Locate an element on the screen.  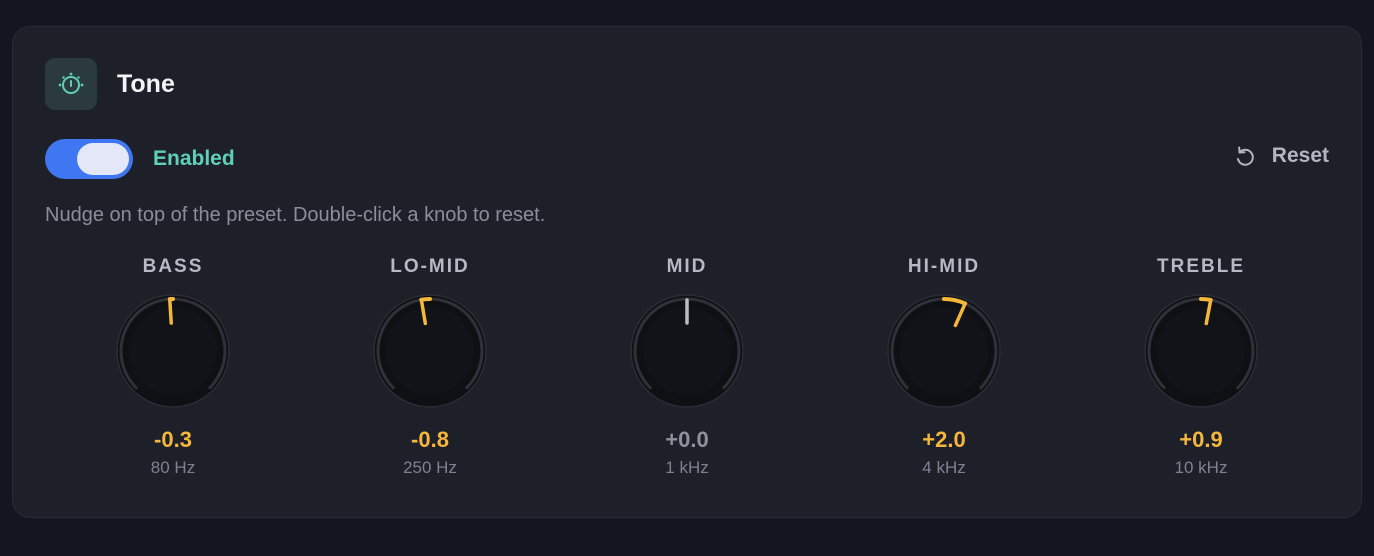
band-treble: TREBLE +0.9 10 kHz is located at coordinates (1201, 366).